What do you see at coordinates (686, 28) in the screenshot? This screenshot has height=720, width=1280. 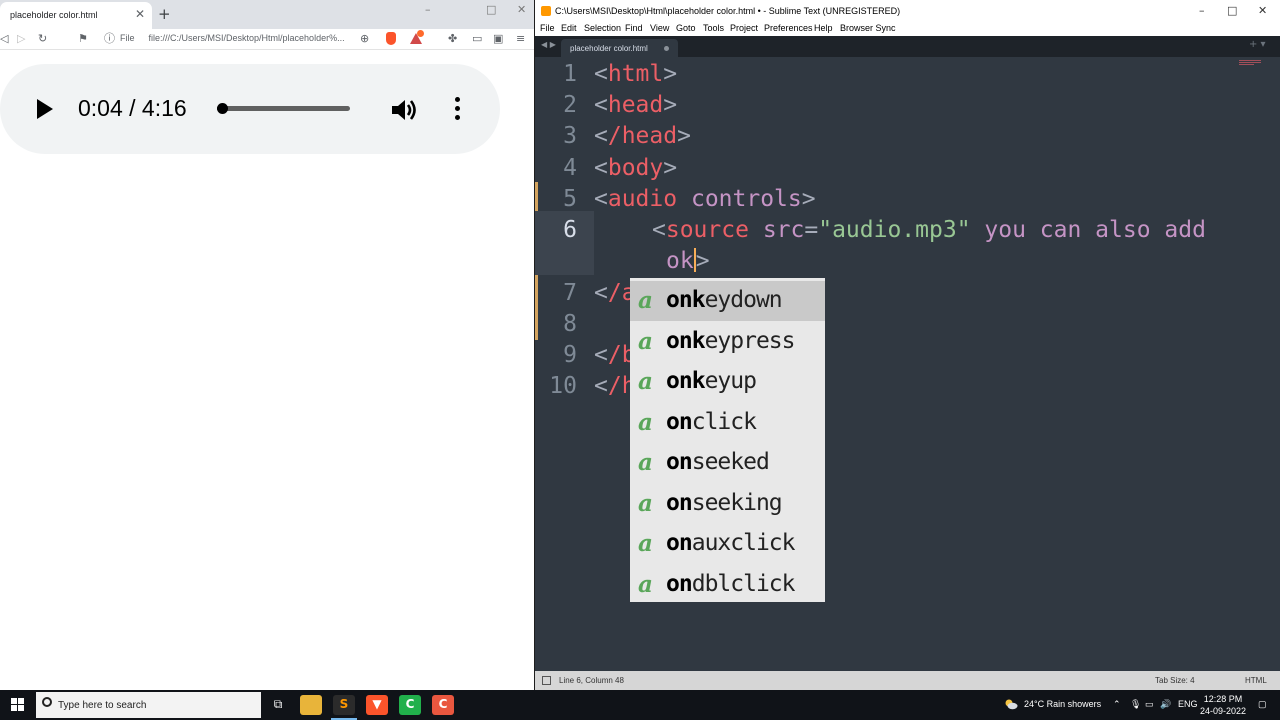 I see `menu-goto: Goto` at bounding box center [686, 28].